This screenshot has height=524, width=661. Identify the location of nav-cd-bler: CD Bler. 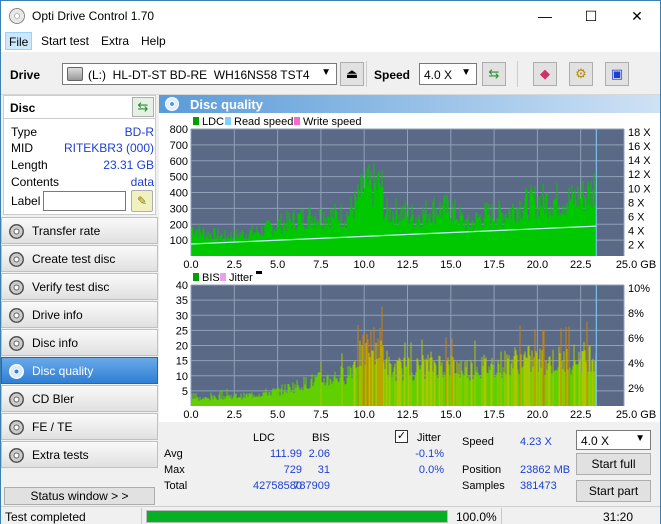
(79, 398).